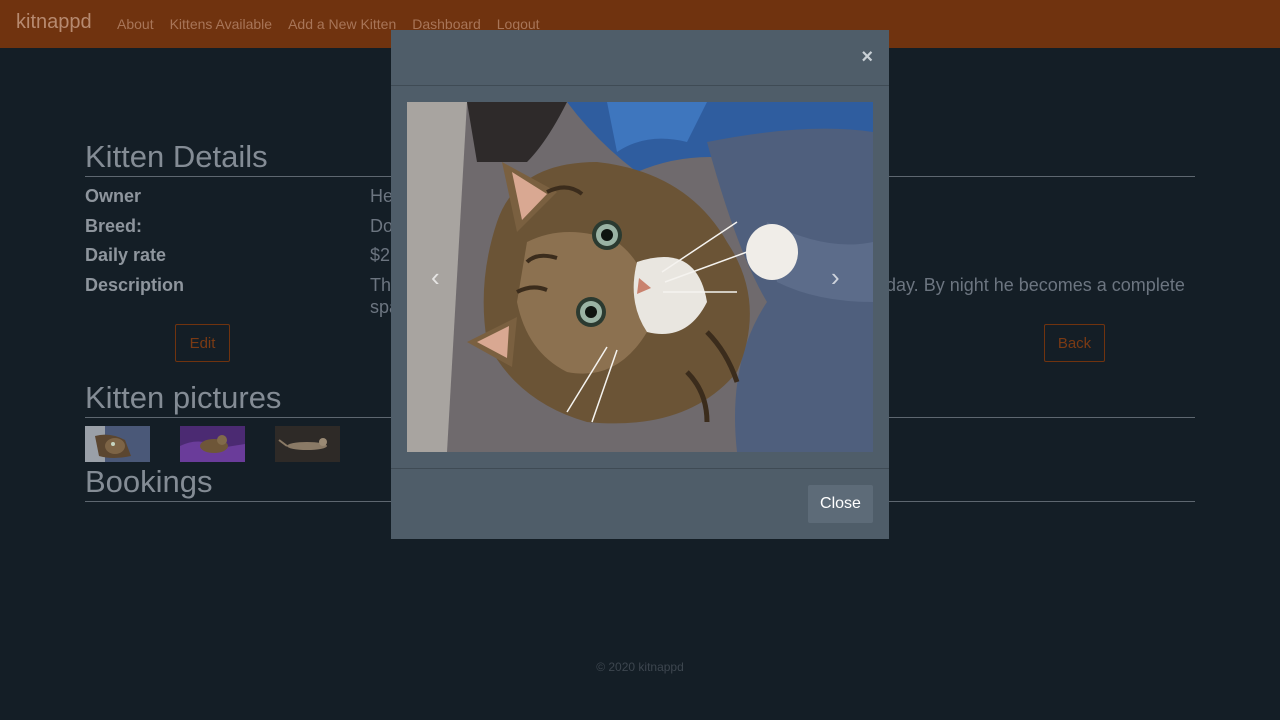 This screenshot has height=720, width=1280. Describe the element at coordinates (640, 503) in the screenshot. I see `modal-footer: Close` at that location.